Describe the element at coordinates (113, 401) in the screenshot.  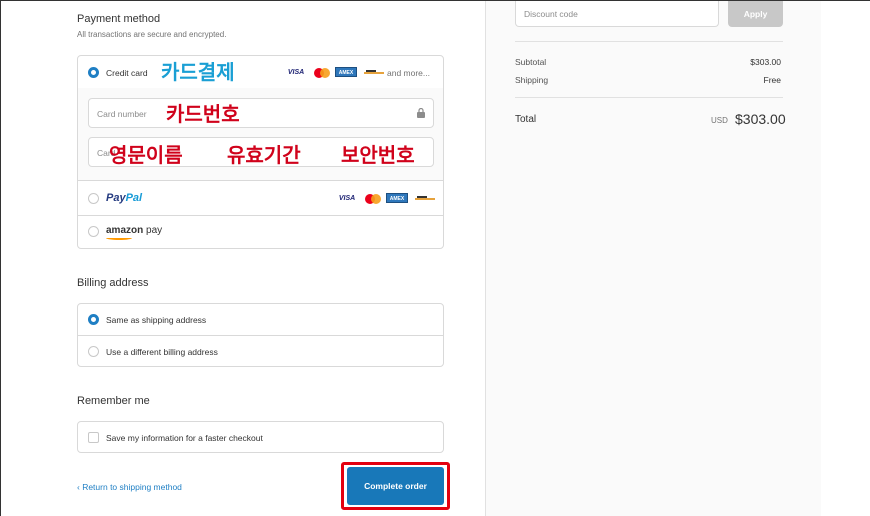
I see `remember-me-title: Remember me` at that location.